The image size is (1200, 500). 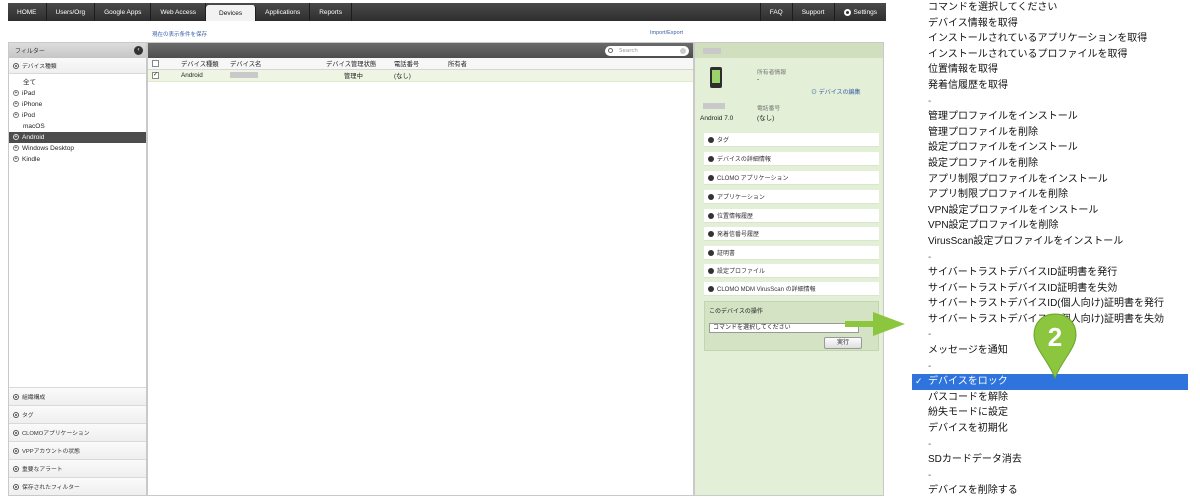 What do you see at coordinates (1050, 413) in the screenshot?
I see `menu-item: 紛失モードに設定` at bounding box center [1050, 413].